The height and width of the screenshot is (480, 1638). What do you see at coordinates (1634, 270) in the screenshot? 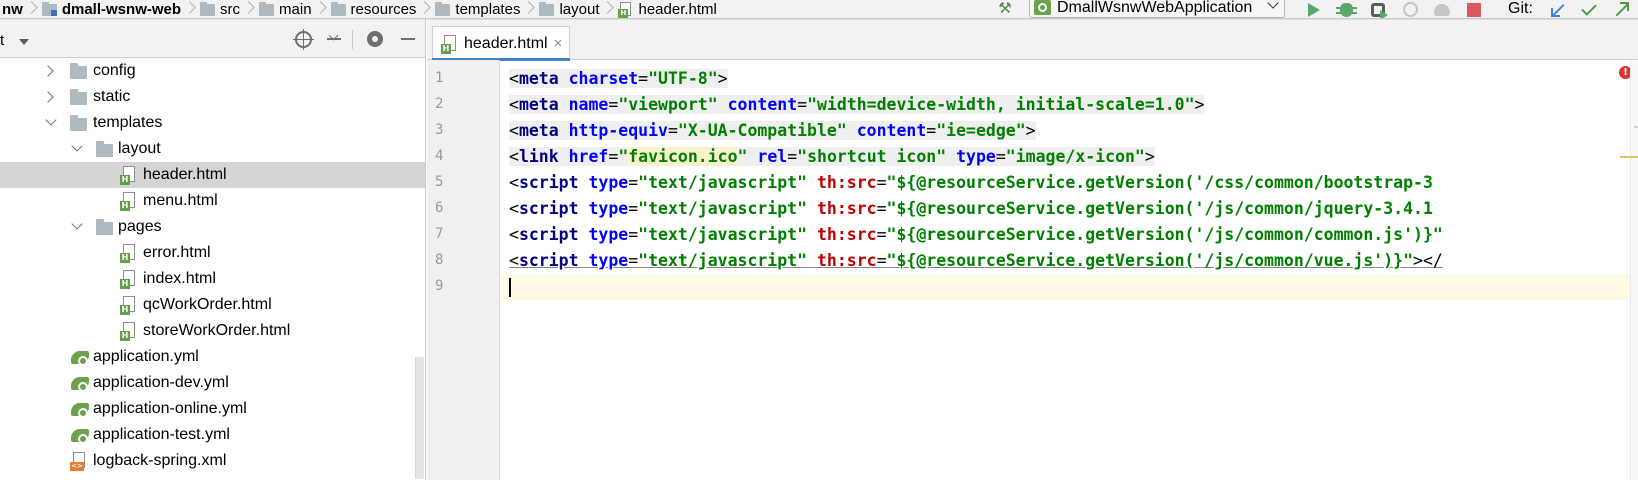
I see `error-stripe` at bounding box center [1634, 270].